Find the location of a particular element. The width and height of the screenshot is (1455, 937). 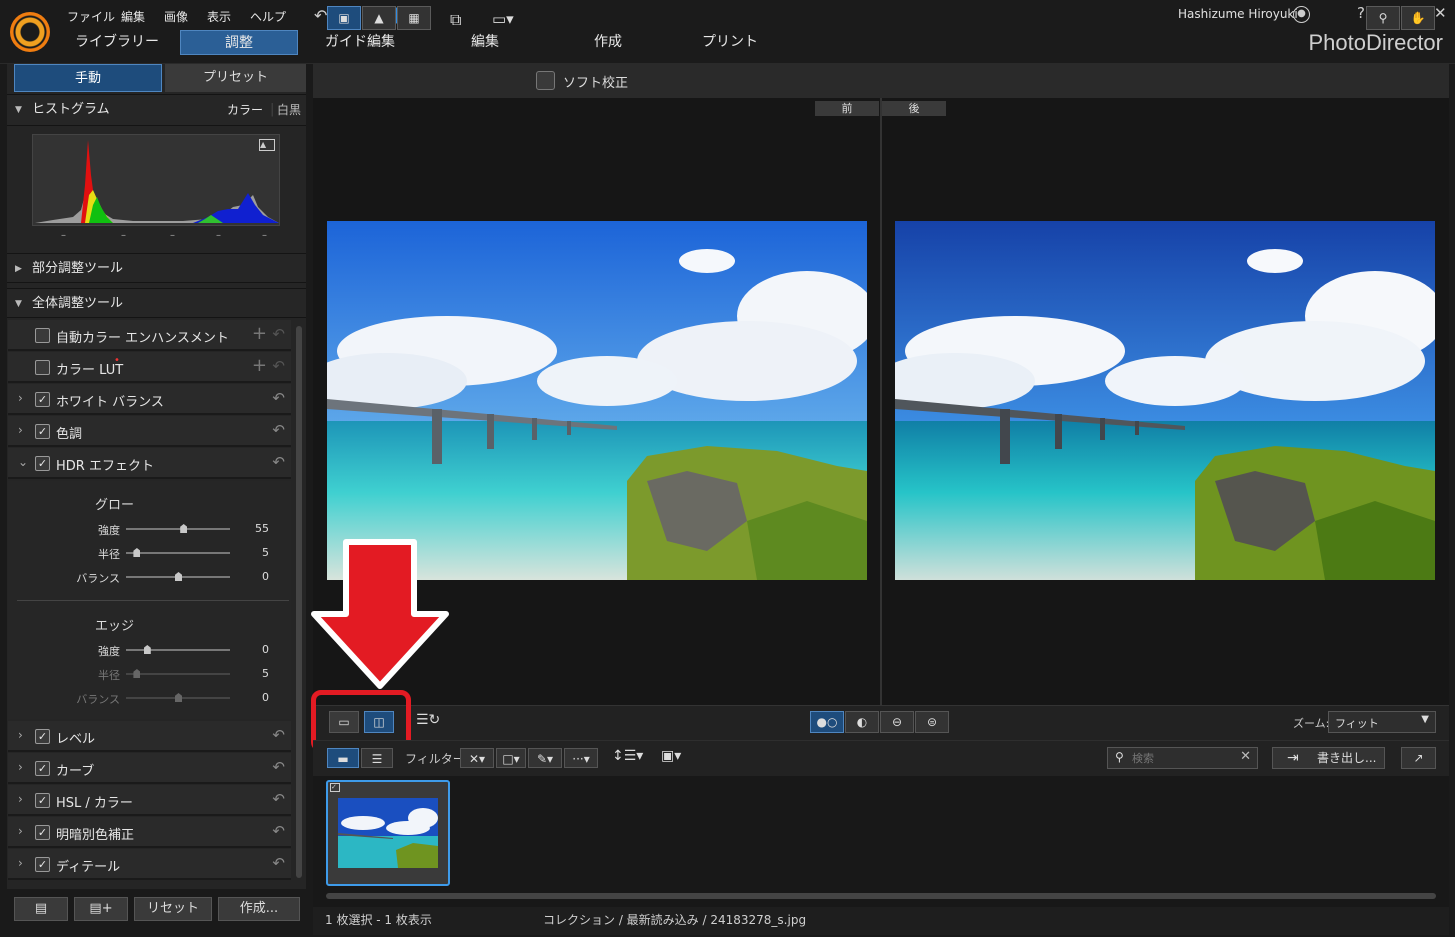

stack-vertical-icon: ⊖ is located at coordinates (897, 722).